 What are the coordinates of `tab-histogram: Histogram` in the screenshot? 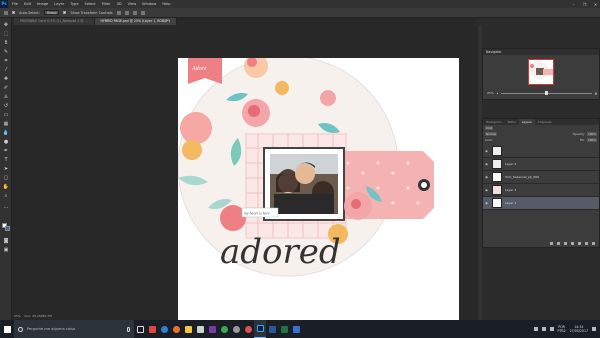 It's located at (494, 122).